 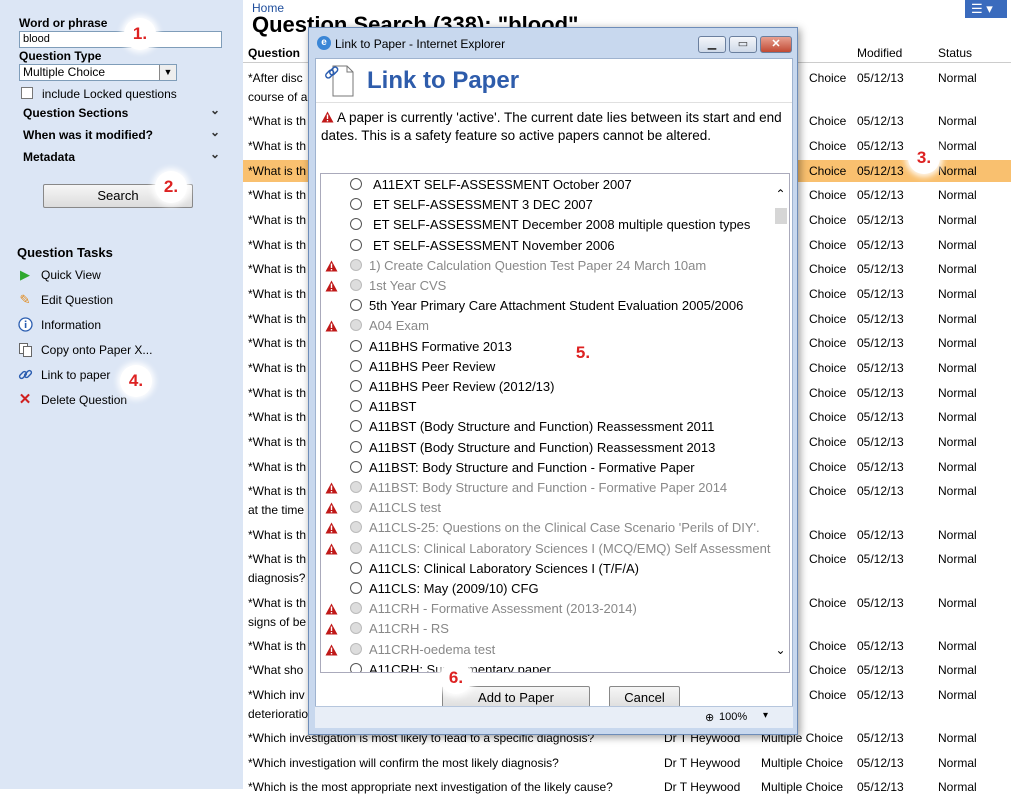 I want to click on section-question-sections: Question Sections ⌄, so click(x=123, y=111).